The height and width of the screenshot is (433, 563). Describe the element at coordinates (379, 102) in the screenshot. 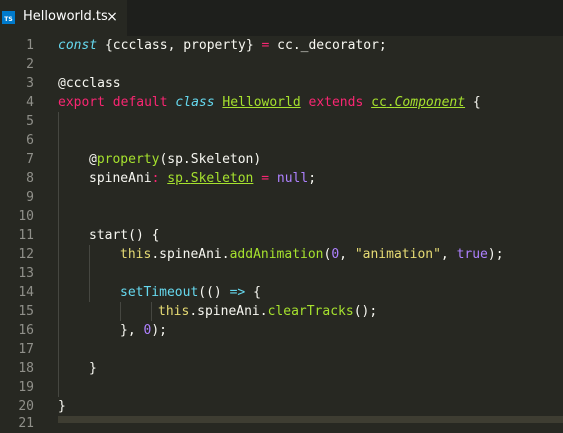

I see `namespace-cc: cc` at that location.